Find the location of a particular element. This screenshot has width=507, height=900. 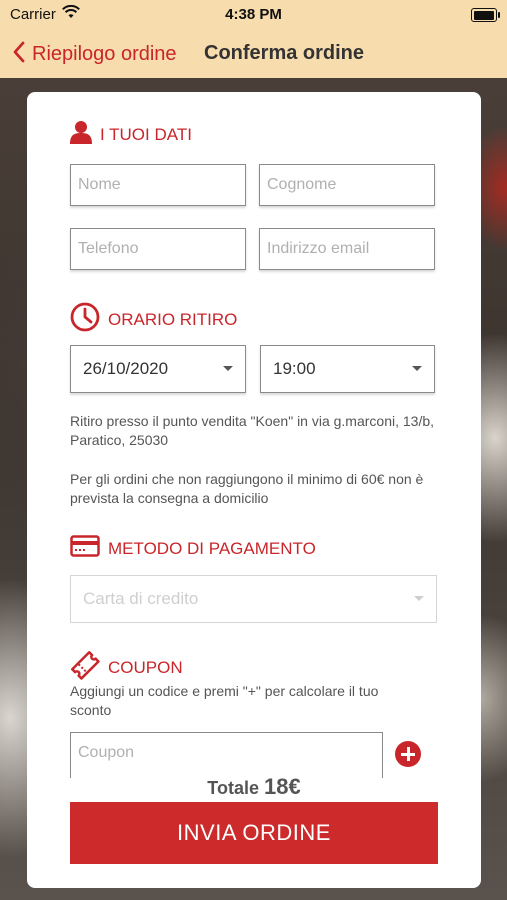

nome-placeholder: Nome is located at coordinates (99, 184).